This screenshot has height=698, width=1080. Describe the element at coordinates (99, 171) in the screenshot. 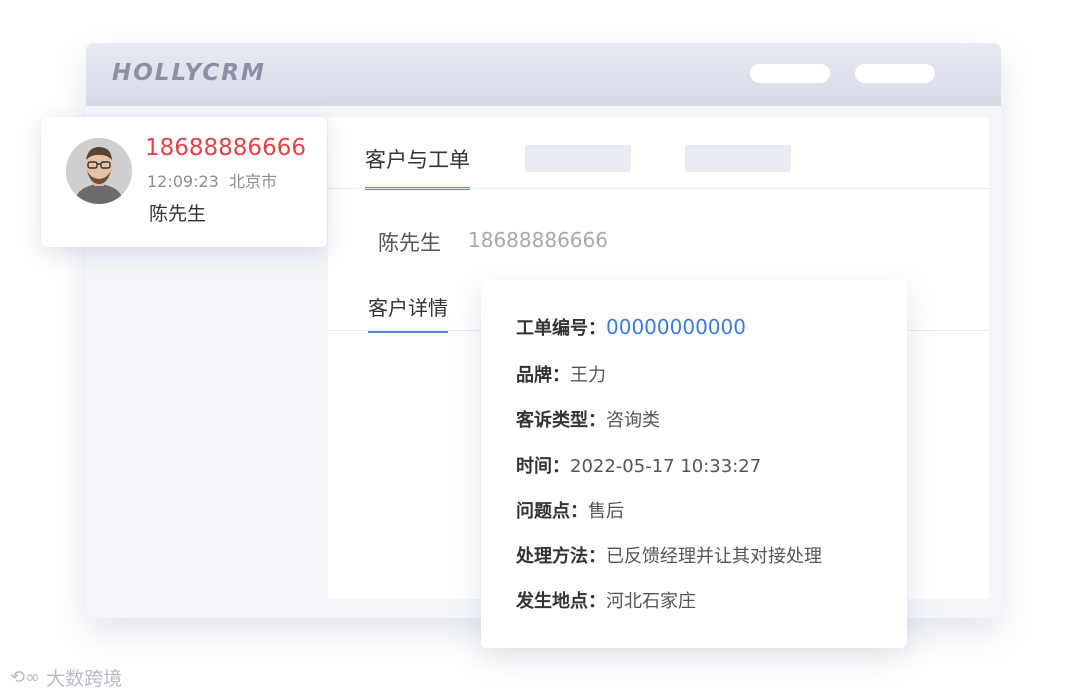

I see `avatar` at that location.